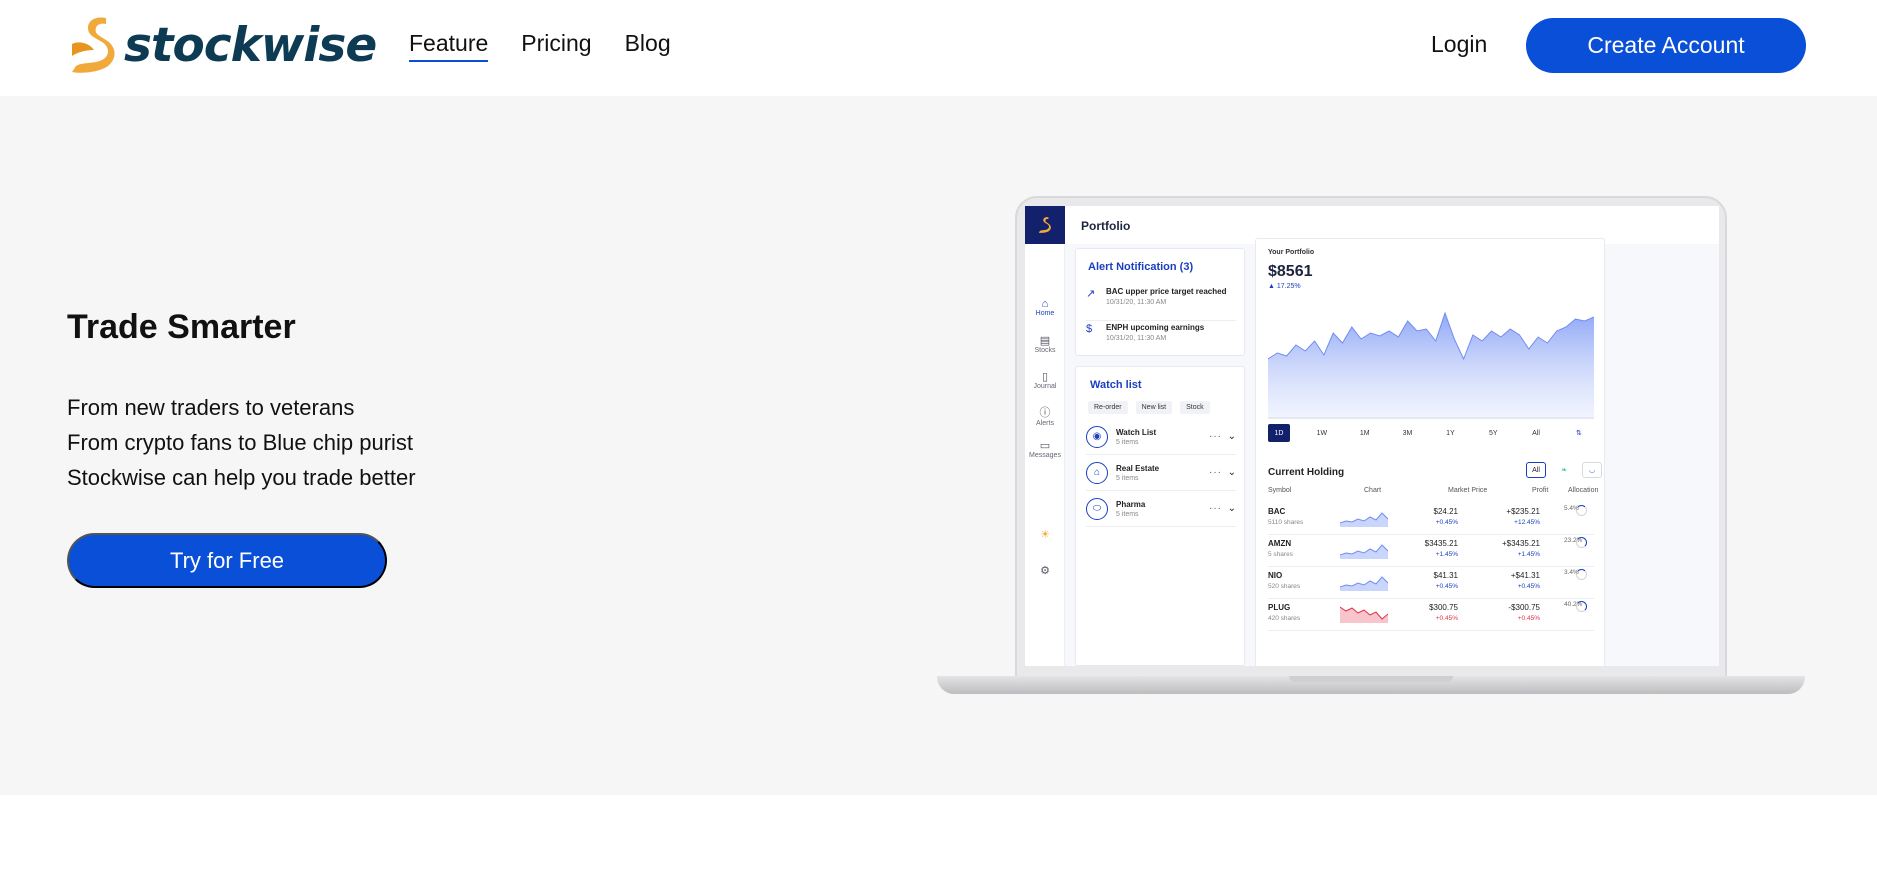 This screenshot has width=1877, height=890. What do you see at coordinates (1166, 291) in the screenshot?
I see `alert-message: BAC upper price target reached` at bounding box center [1166, 291].